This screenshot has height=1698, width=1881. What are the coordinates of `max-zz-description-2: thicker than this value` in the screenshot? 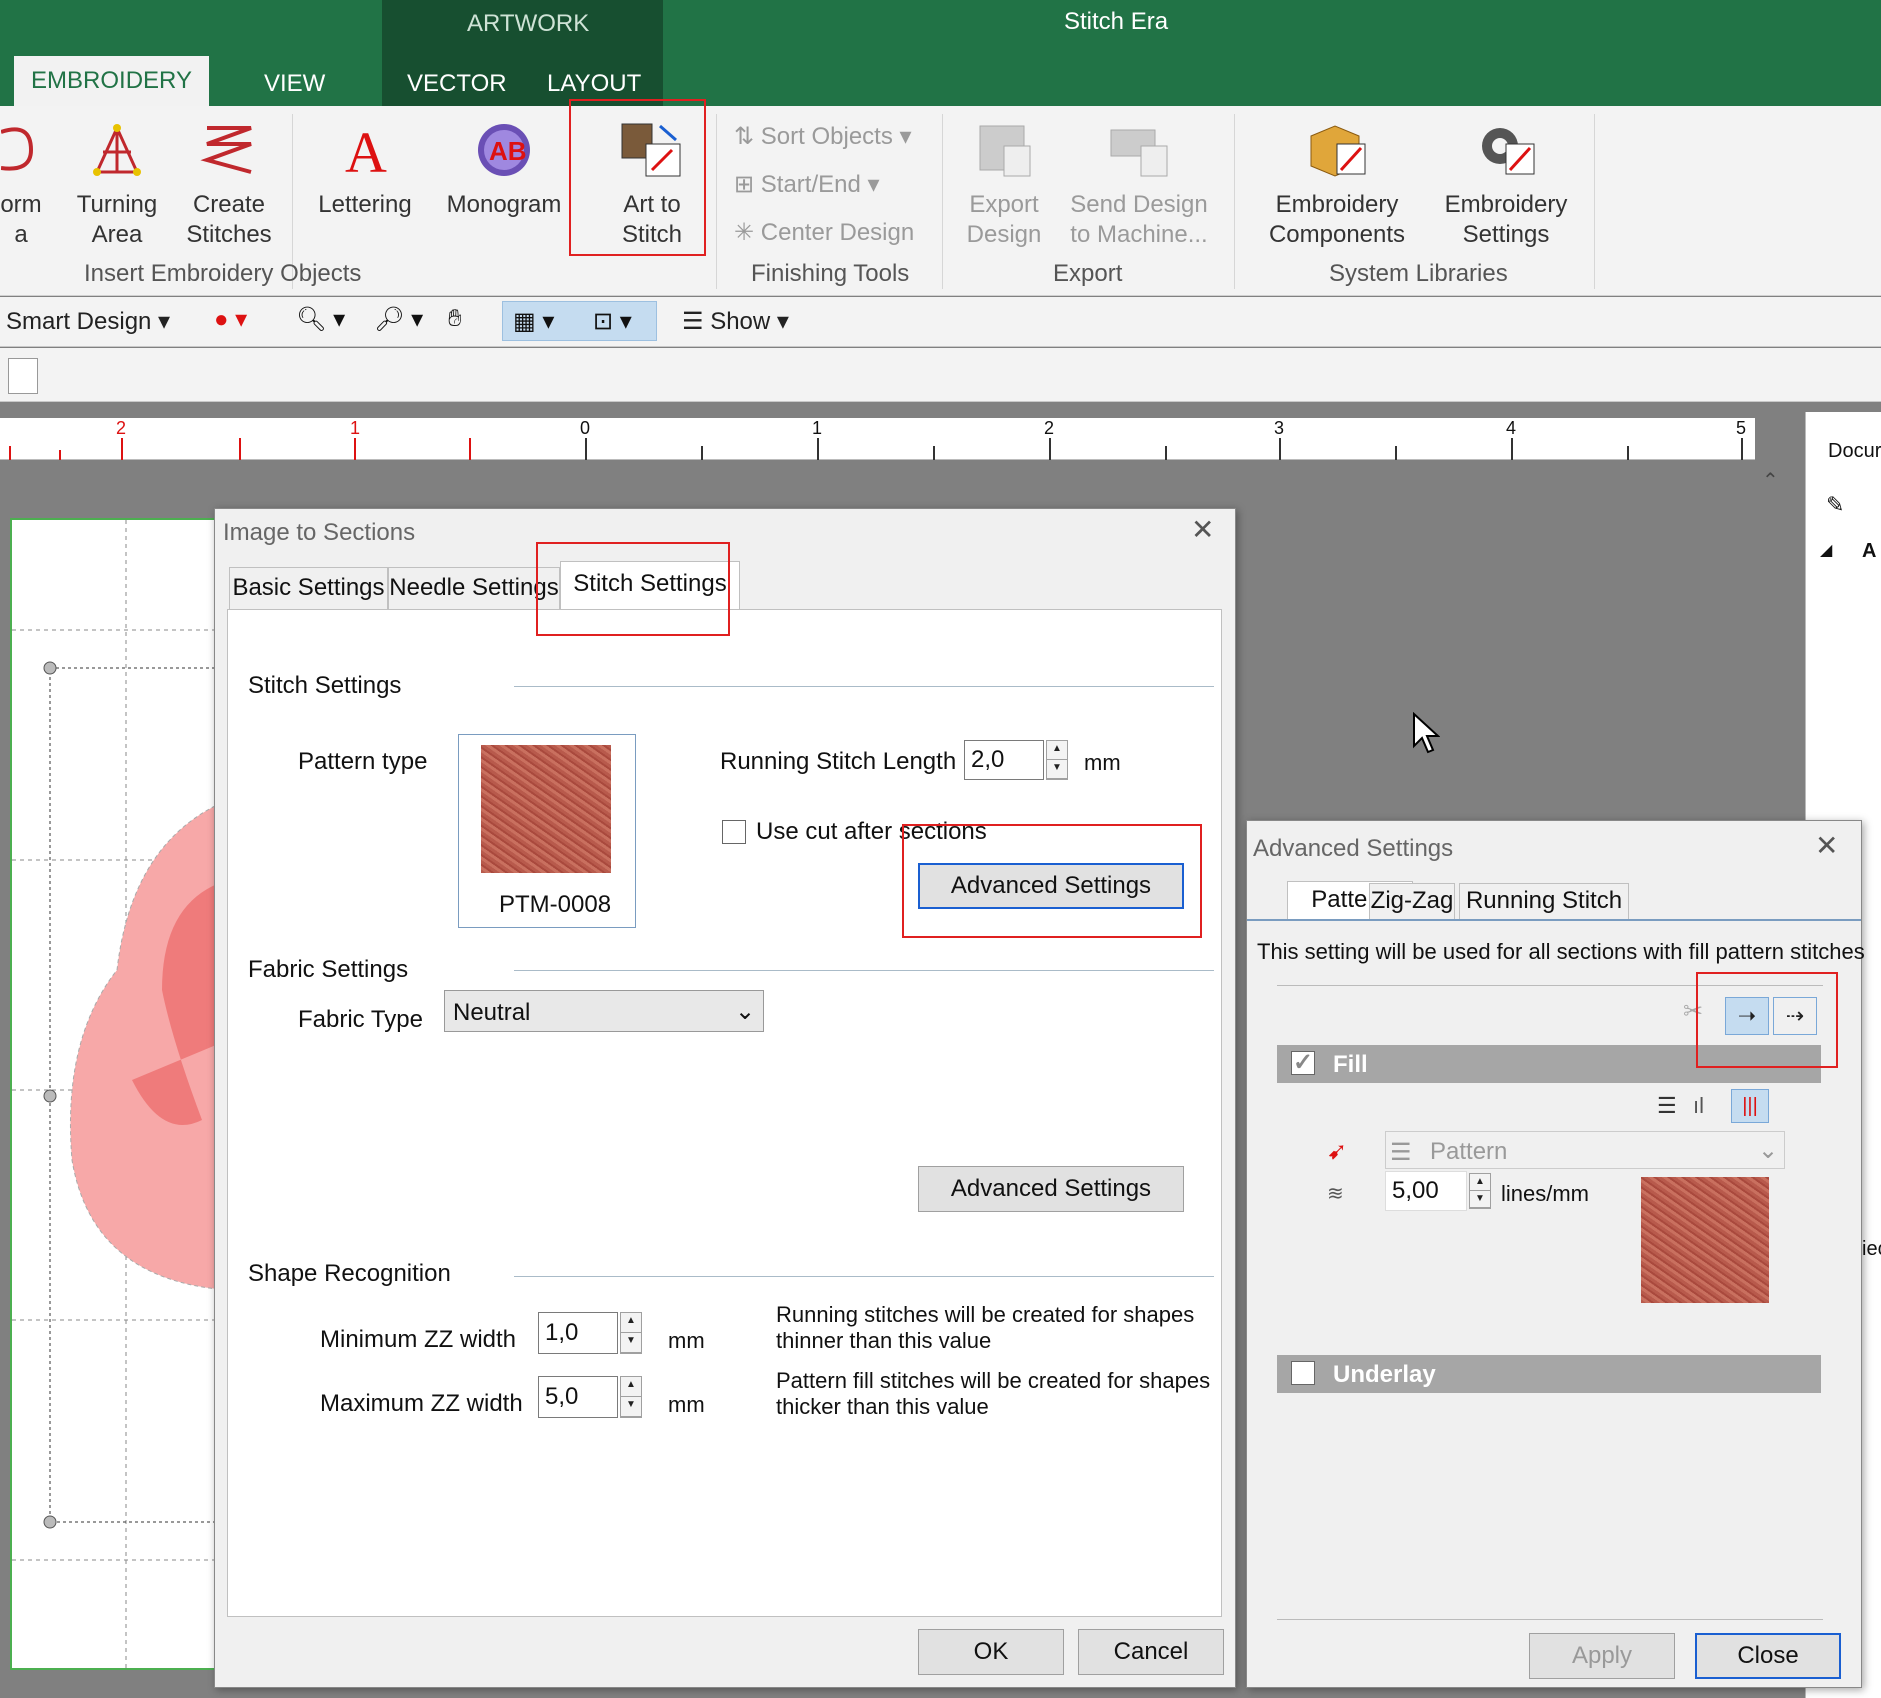 It's located at (882, 1406).